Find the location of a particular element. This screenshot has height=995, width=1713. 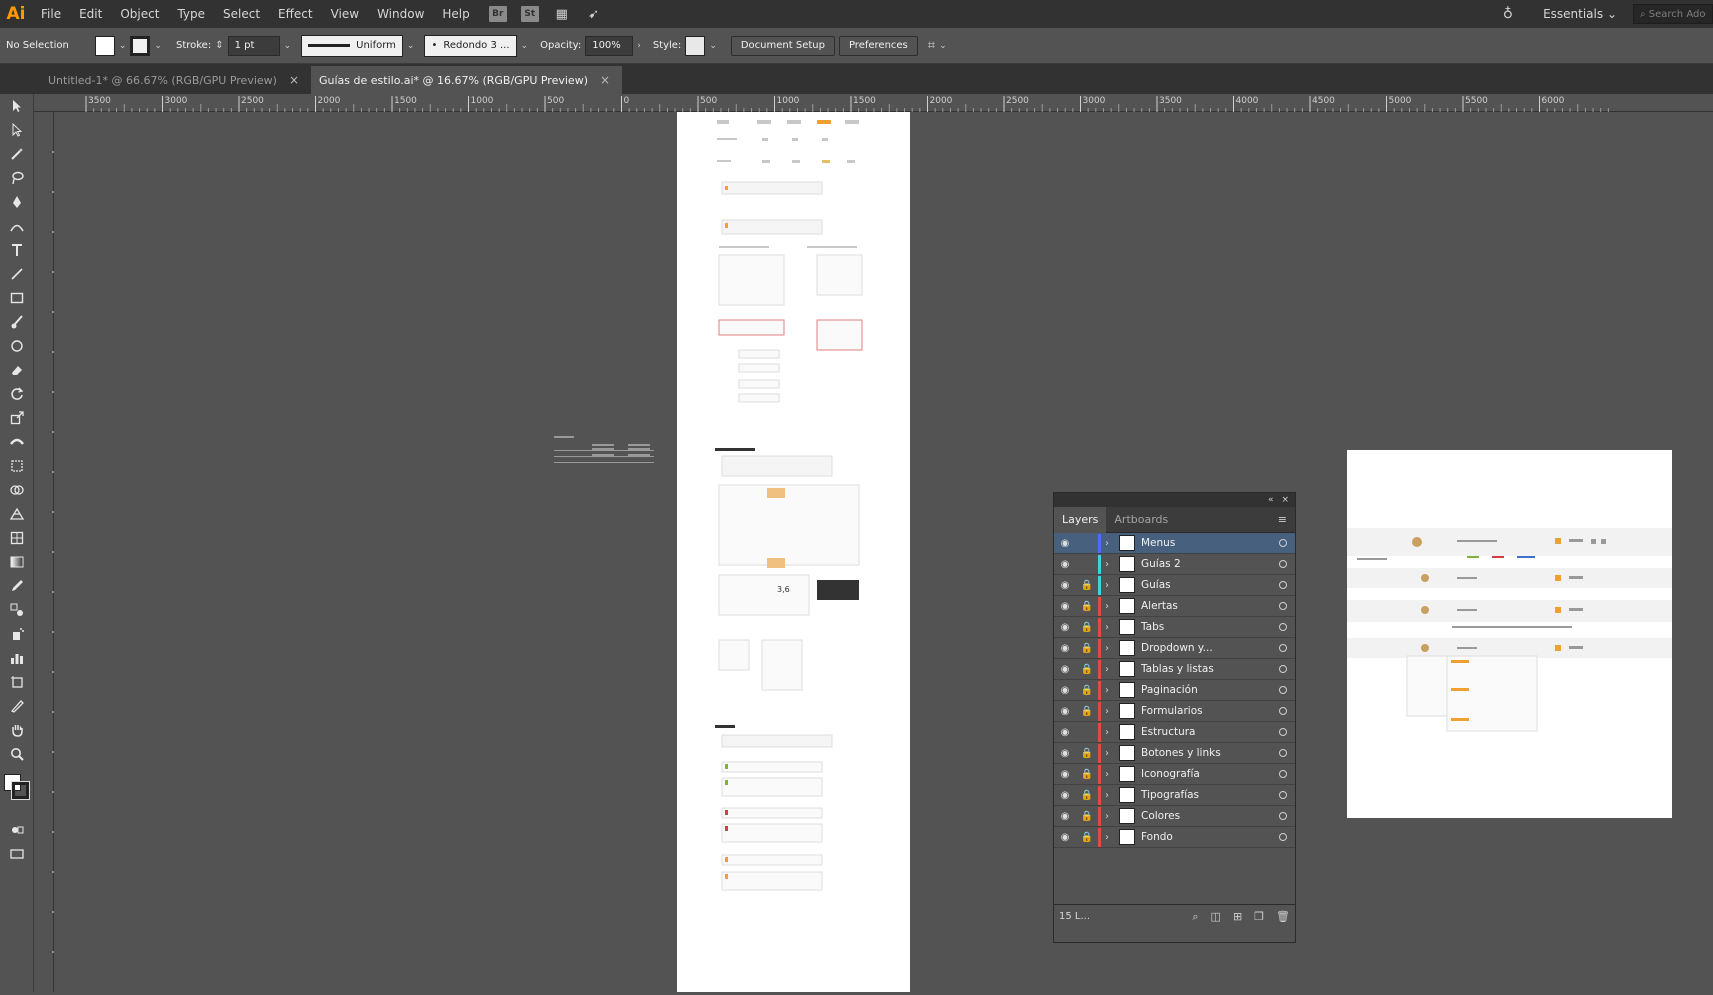

layer-name: Tabs is located at coordinates (1206, 627).